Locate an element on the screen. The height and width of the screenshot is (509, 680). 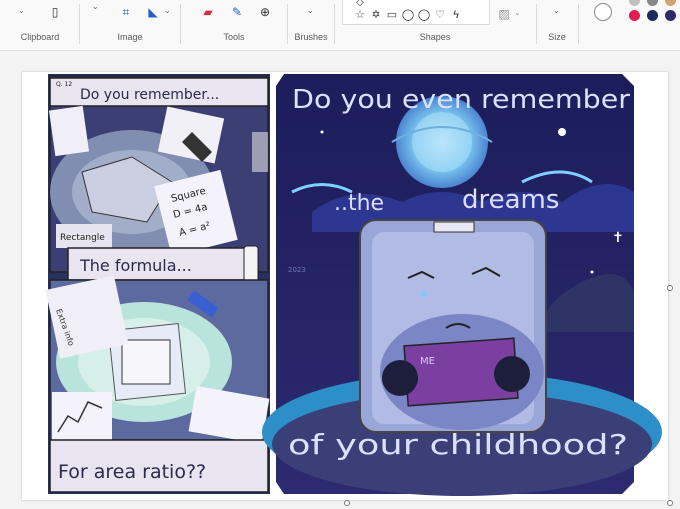
tools-group: ▰ ✎ ⊕ Tools is located at coordinates (234, 25).